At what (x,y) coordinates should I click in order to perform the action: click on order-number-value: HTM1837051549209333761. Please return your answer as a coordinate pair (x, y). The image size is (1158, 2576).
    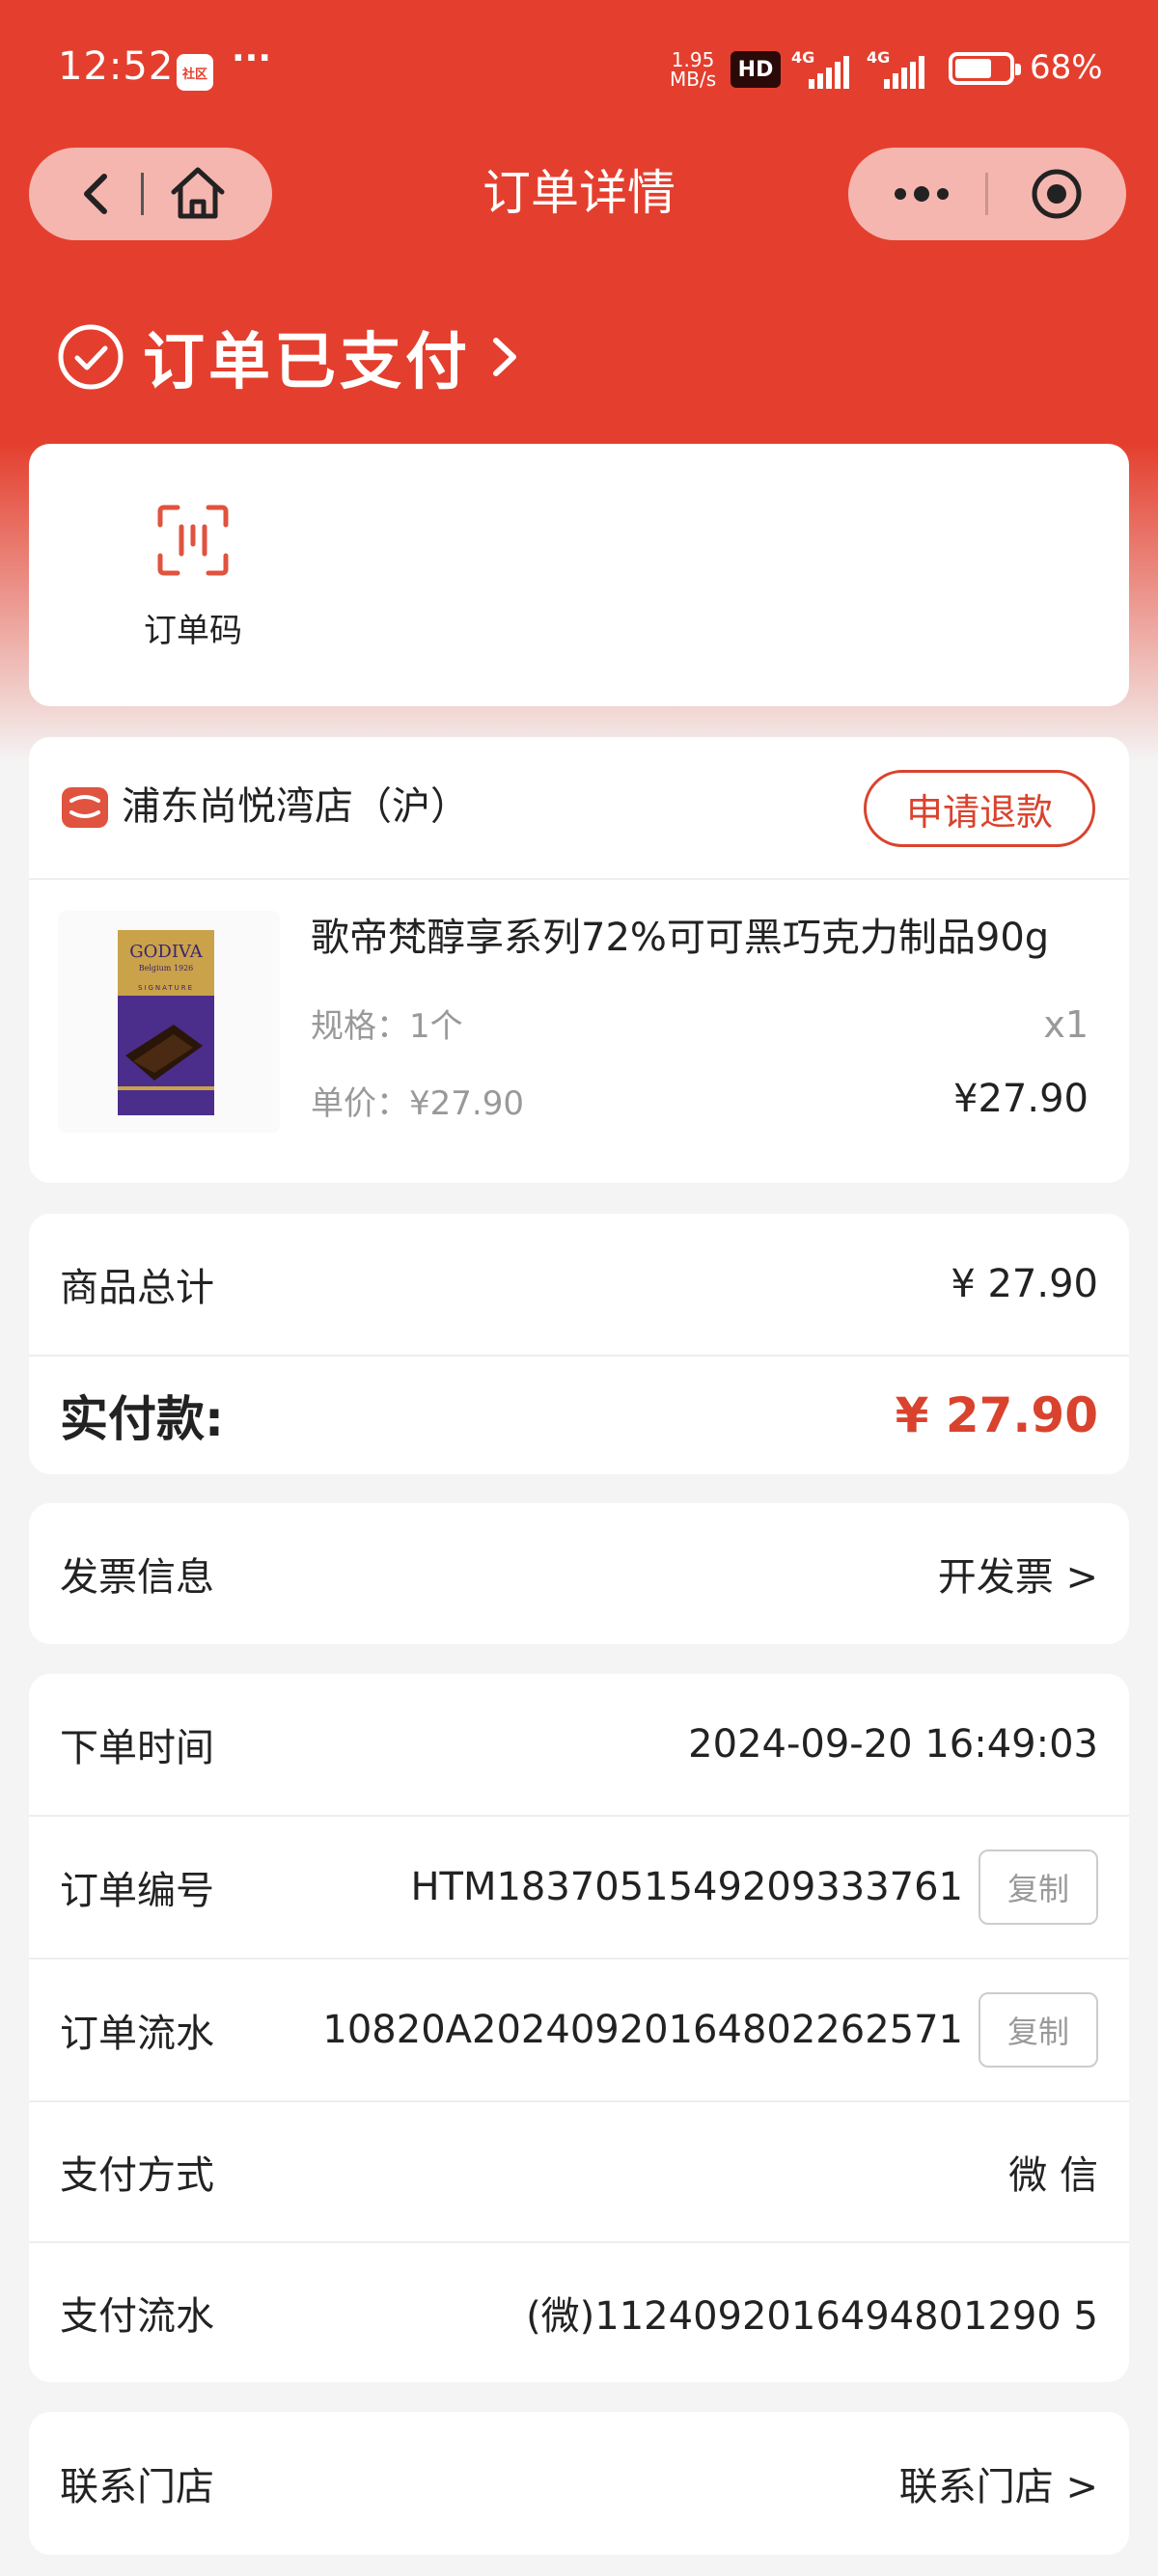
    Looking at the image, I should click on (686, 1887).